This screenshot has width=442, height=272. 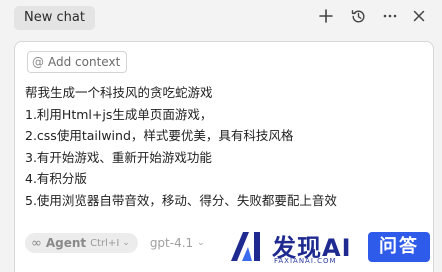 I want to click on prompt-line: 3.有开始游戏、重新开始游戏功能, so click(x=118, y=157).